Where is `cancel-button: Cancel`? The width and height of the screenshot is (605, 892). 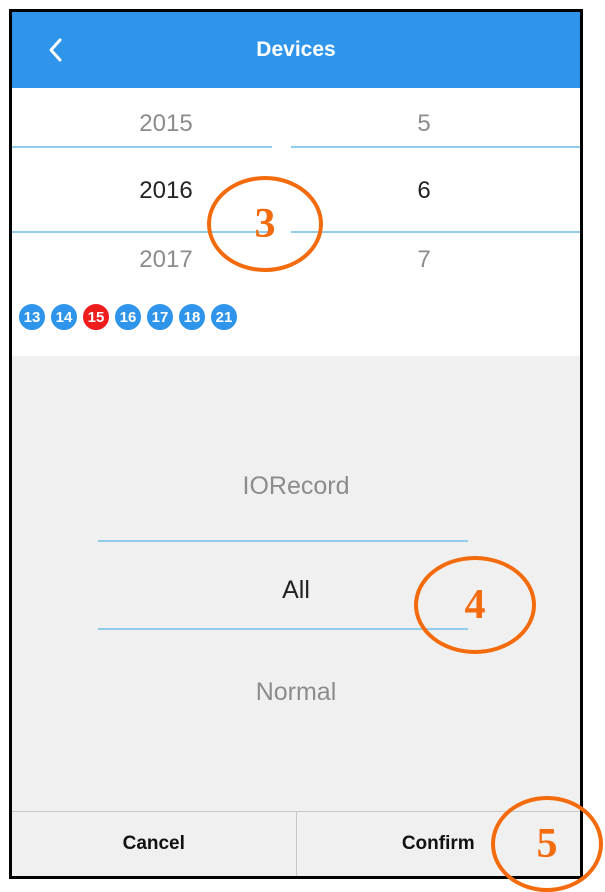 cancel-button: Cancel is located at coordinates (154, 844).